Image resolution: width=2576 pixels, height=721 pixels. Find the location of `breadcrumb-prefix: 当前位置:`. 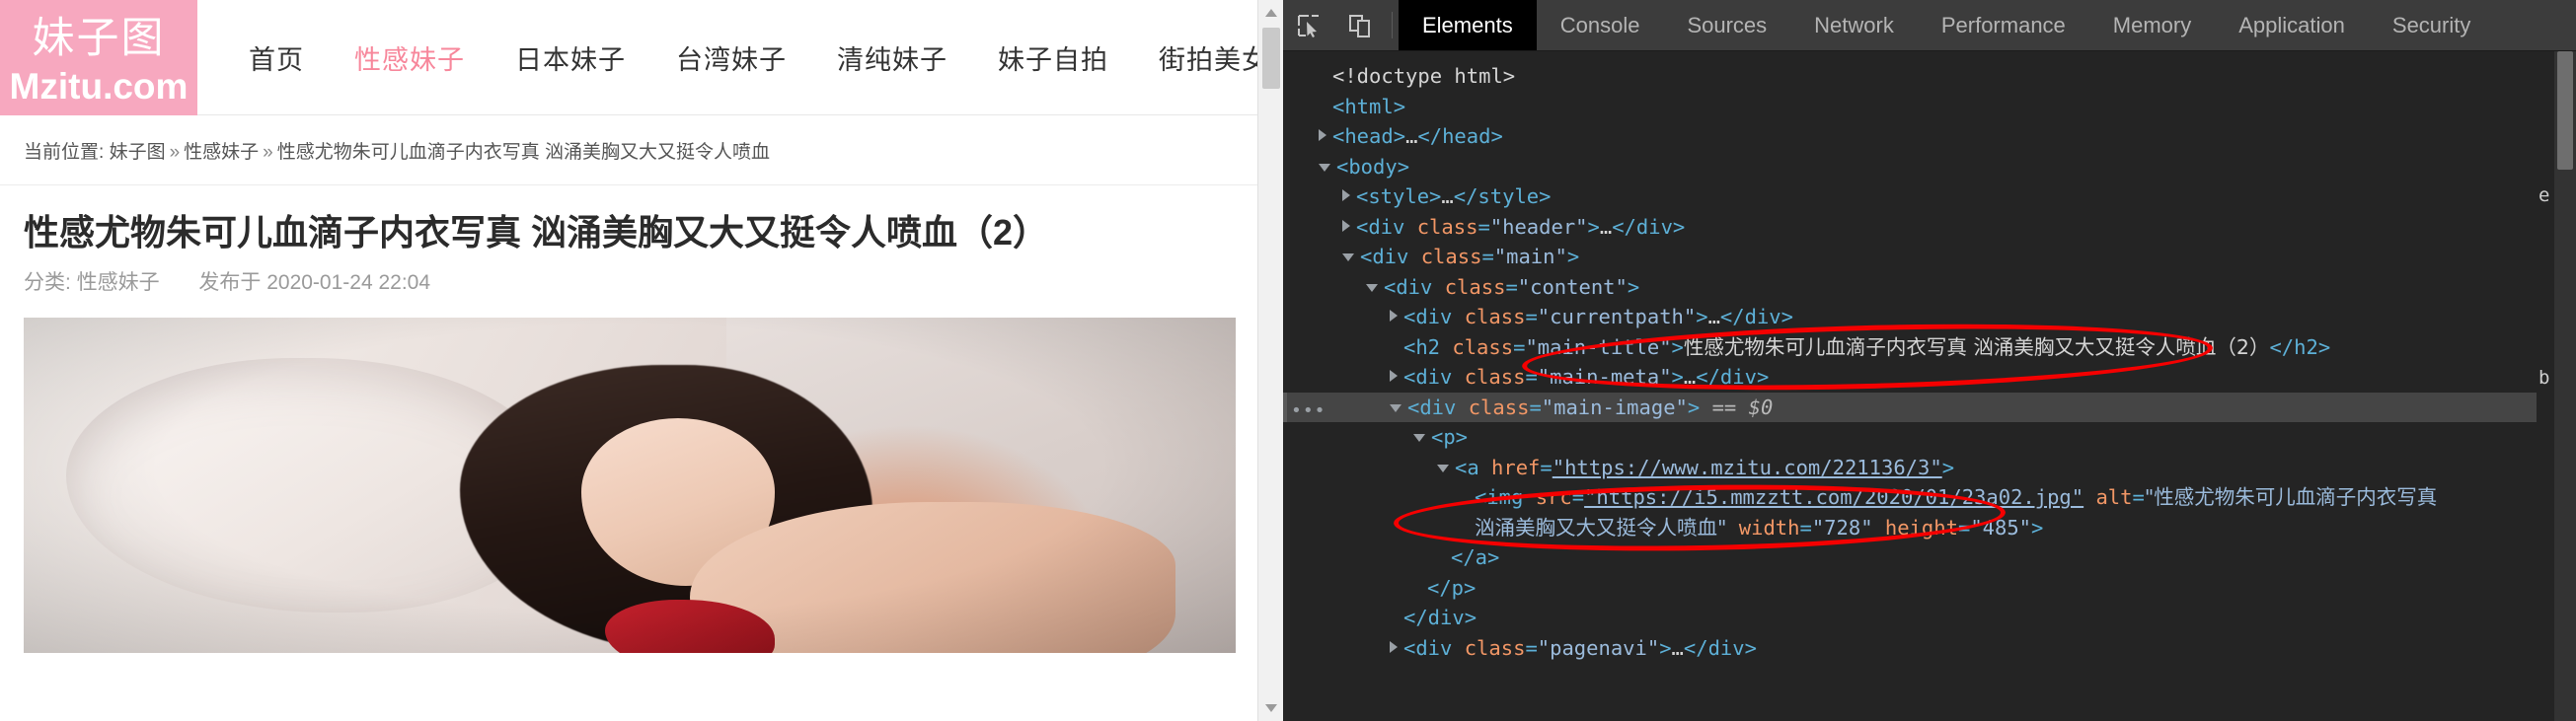

breadcrumb-prefix: 当前位置: is located at coordinates (64, 152).